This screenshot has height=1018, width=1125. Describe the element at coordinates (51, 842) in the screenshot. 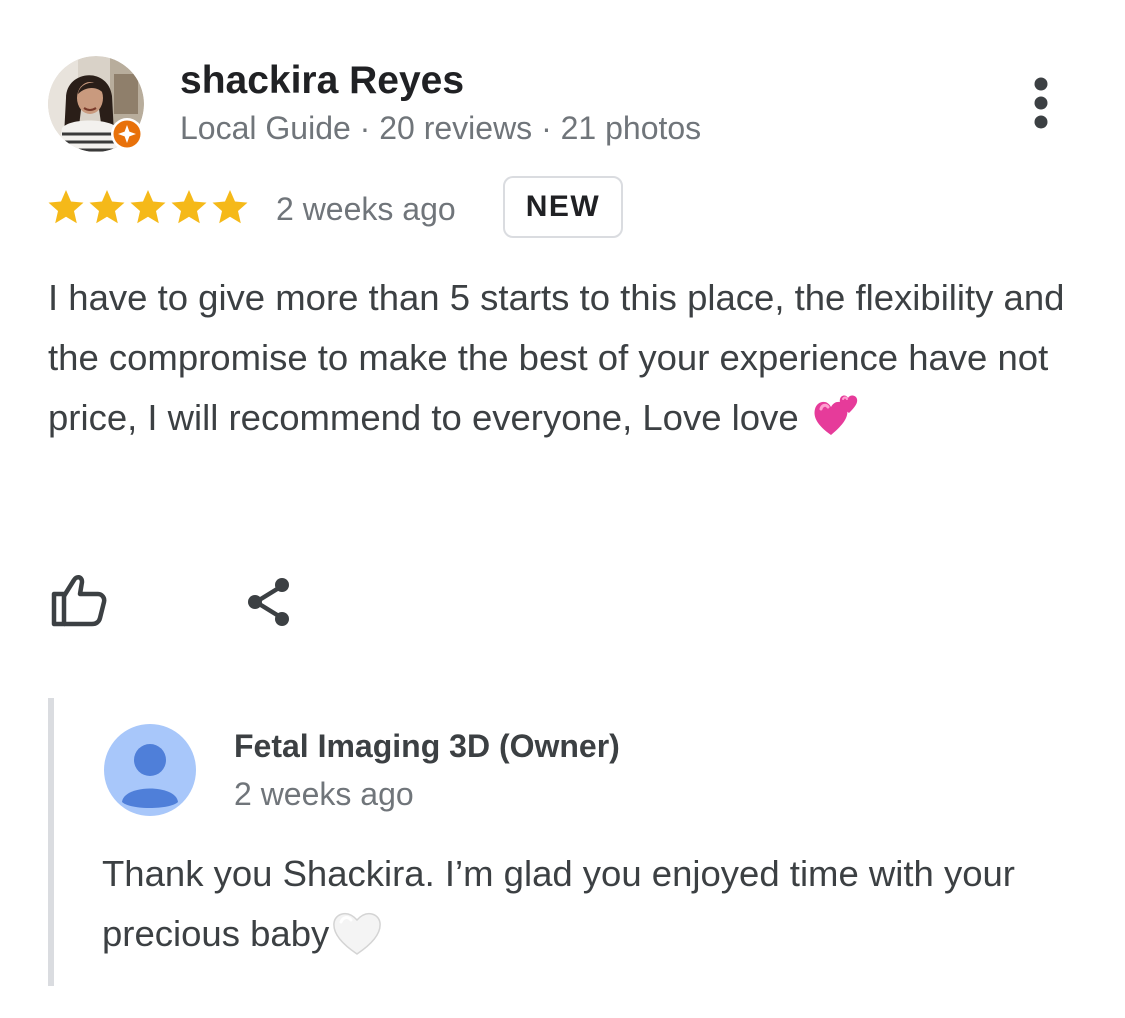

I see `reply-divider-bar` at that location.